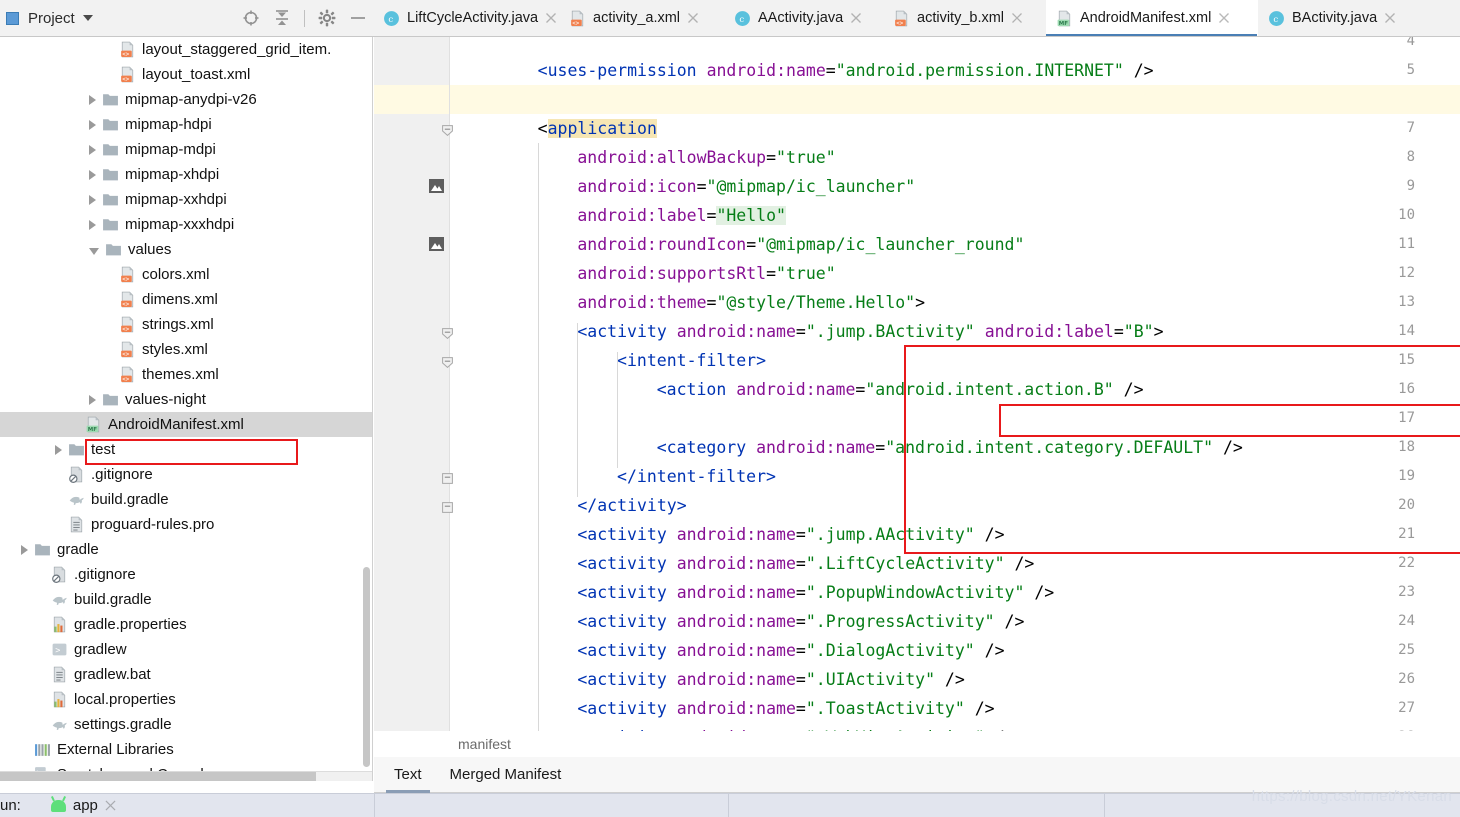 Image resolution: width=1460 pixels, height=817 pixels. I want to click on tree-file-row: <> strings.xml, so click(186, 324).